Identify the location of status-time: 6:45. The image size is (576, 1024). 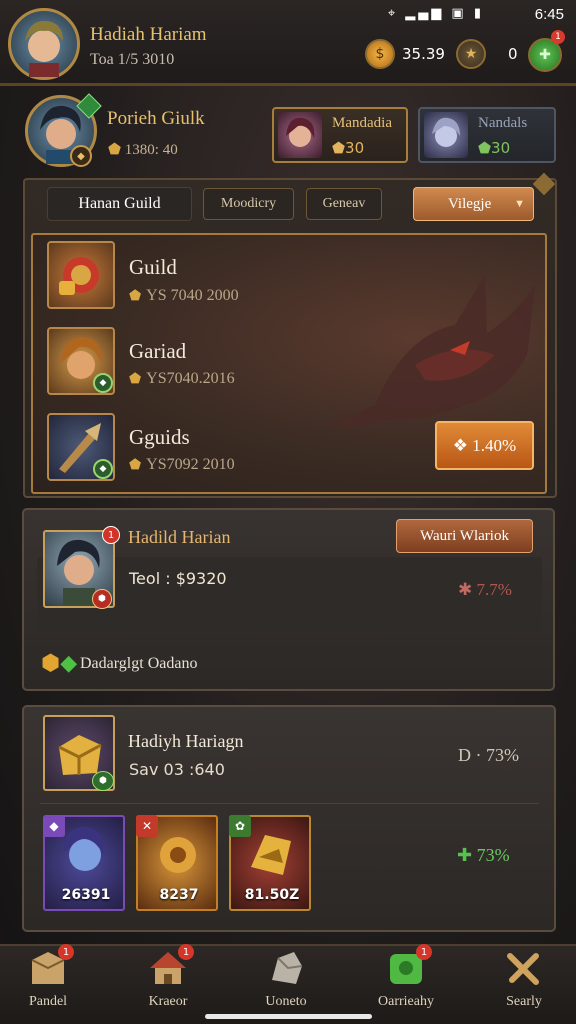
(549, 14).